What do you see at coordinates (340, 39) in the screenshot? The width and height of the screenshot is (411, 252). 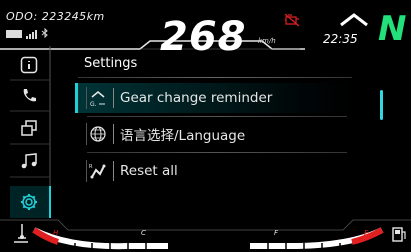 I see `clock: 22:35` at bounding box center [340, 39].